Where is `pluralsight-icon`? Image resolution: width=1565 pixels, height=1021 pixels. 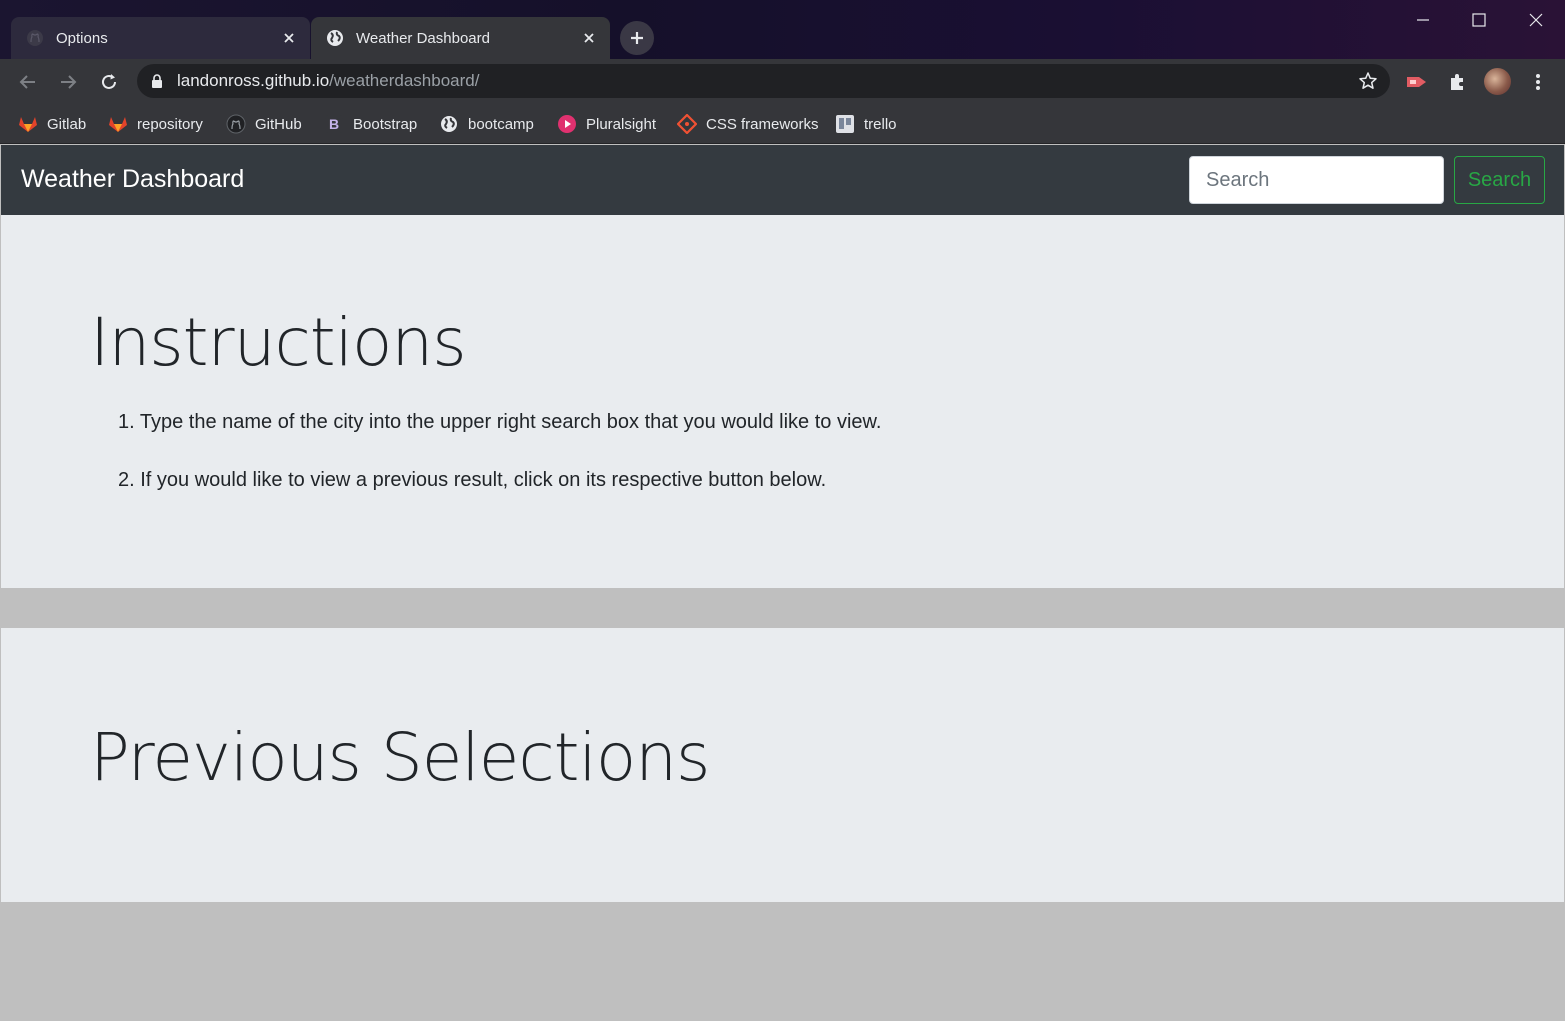
pluralsight-icon is located at coordinates (567, 124).